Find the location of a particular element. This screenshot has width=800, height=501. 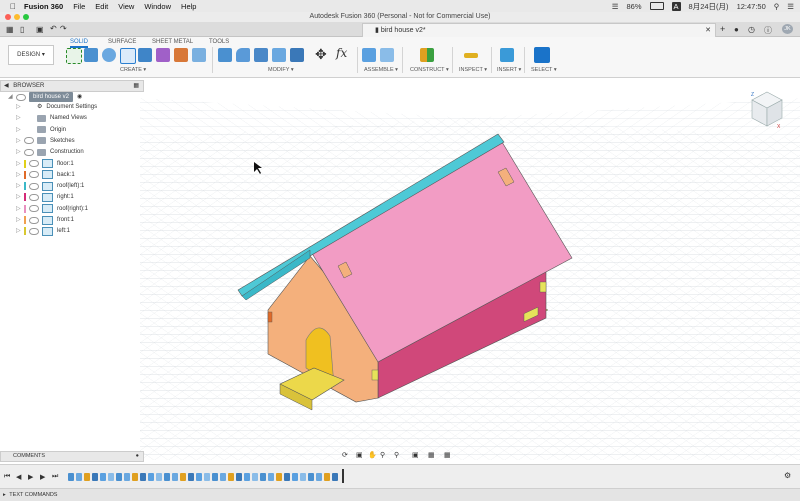

orbit-icon: ⟳ is located at coordinates (345, 455).